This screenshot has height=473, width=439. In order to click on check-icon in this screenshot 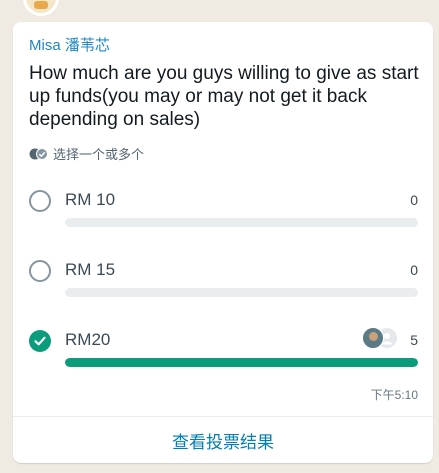, I will do `click(40, 341)`.